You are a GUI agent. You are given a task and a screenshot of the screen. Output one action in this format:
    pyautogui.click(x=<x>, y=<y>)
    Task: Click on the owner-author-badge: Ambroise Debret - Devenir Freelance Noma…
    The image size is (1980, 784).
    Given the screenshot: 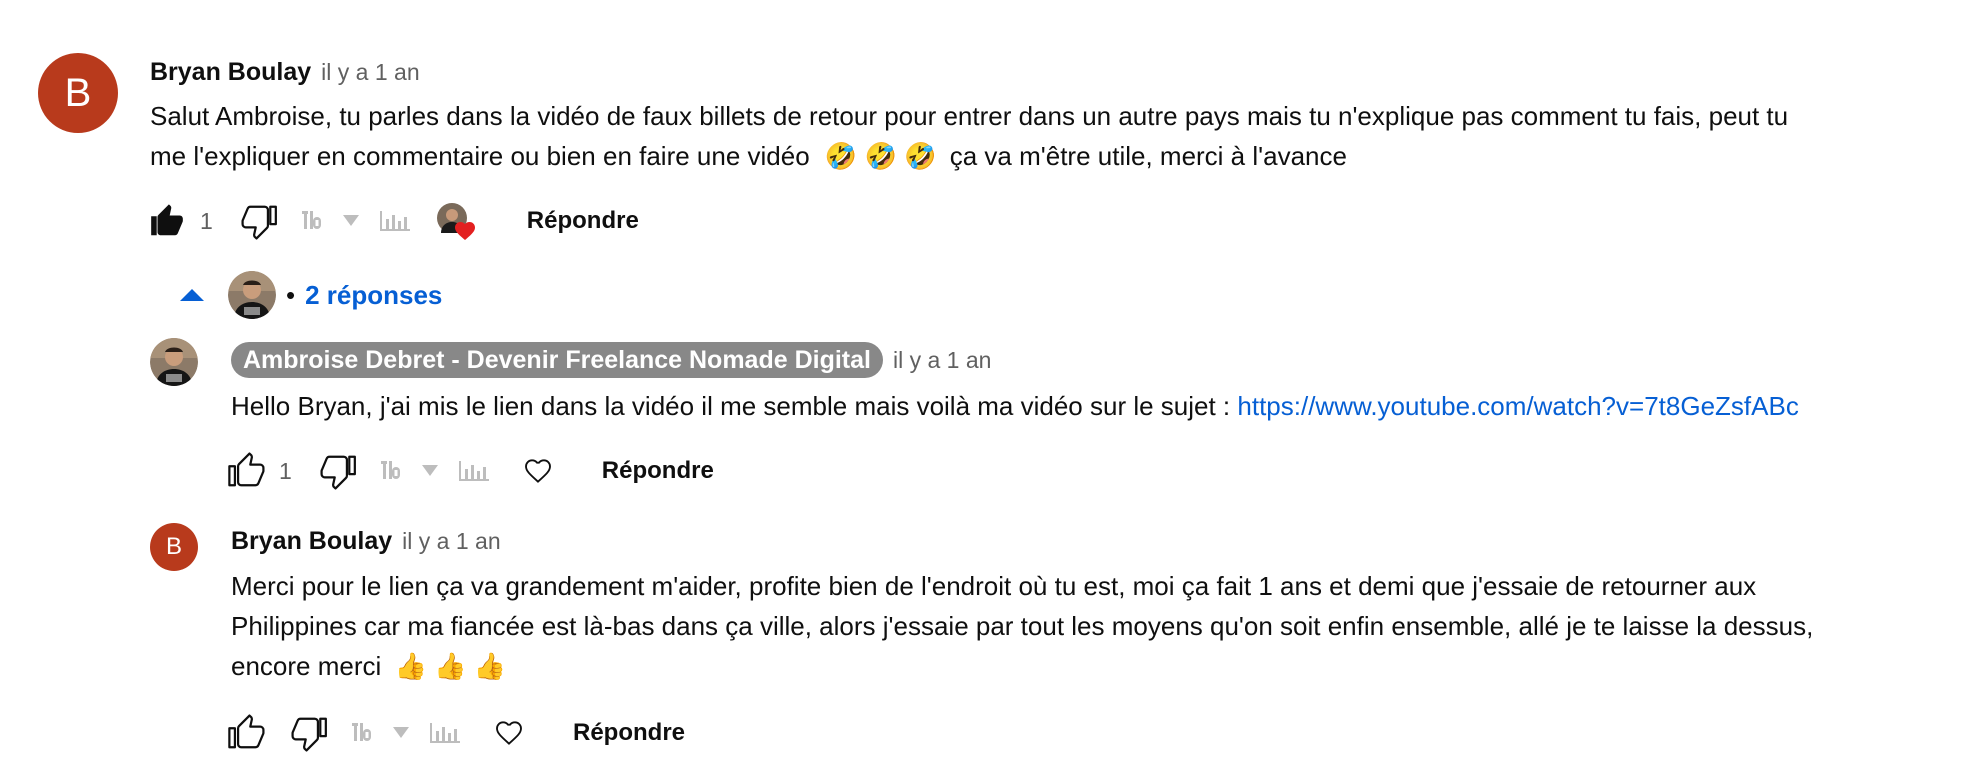 What is the action you would take?
    pyautogui.click(x=557, y=360)
    